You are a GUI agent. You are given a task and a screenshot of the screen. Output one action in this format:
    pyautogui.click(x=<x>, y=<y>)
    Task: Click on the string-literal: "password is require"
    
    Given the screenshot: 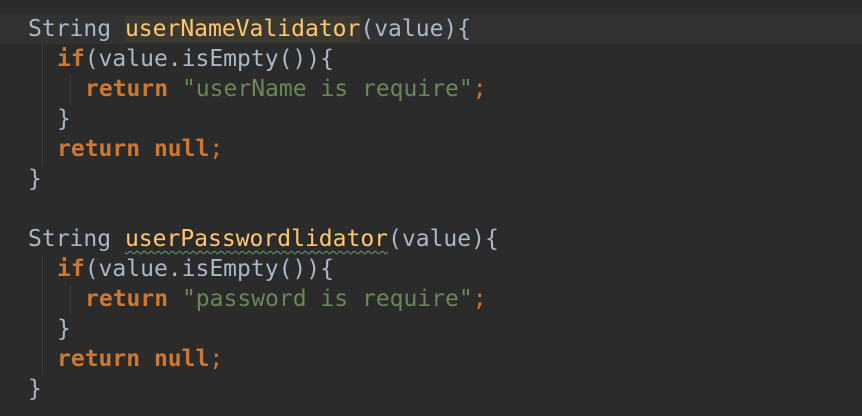 What is the action you would take?
    pyautogui.click(x=327, y=299)
    